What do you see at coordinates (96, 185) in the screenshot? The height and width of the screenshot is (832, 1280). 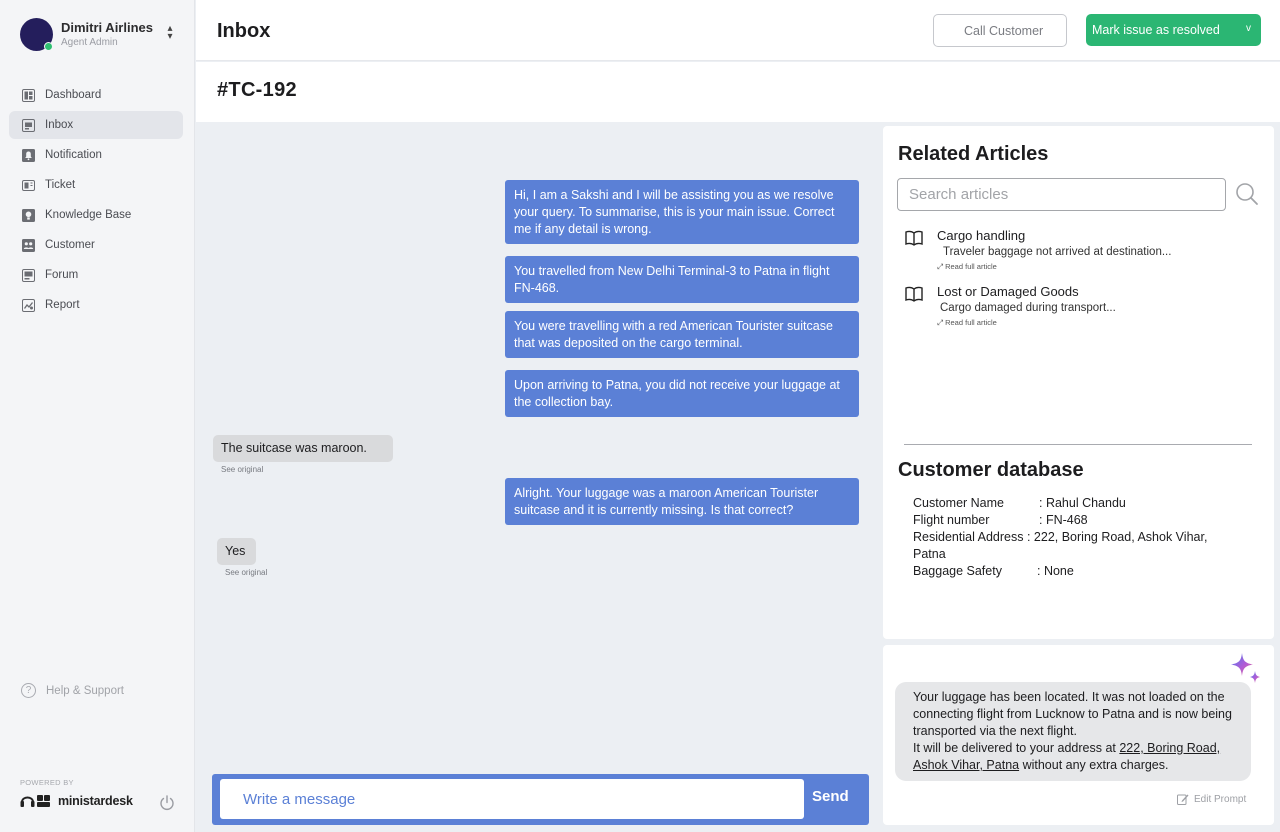 I see `sidebar-item-ticket: Ticket` at bounding box center [96, 185].